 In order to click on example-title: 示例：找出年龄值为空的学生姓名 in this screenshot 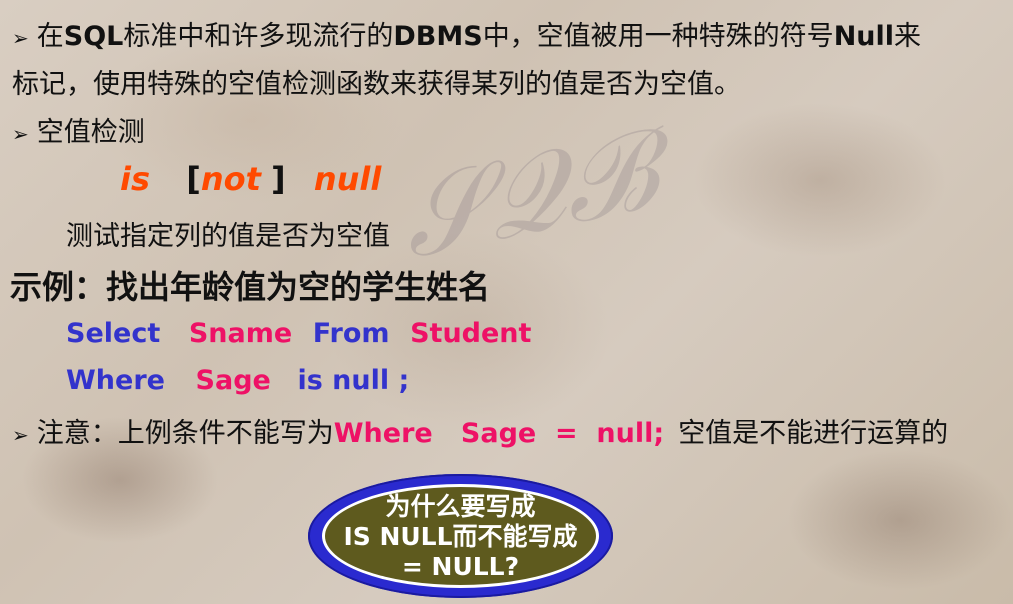, I will do `click(250, 287)`.